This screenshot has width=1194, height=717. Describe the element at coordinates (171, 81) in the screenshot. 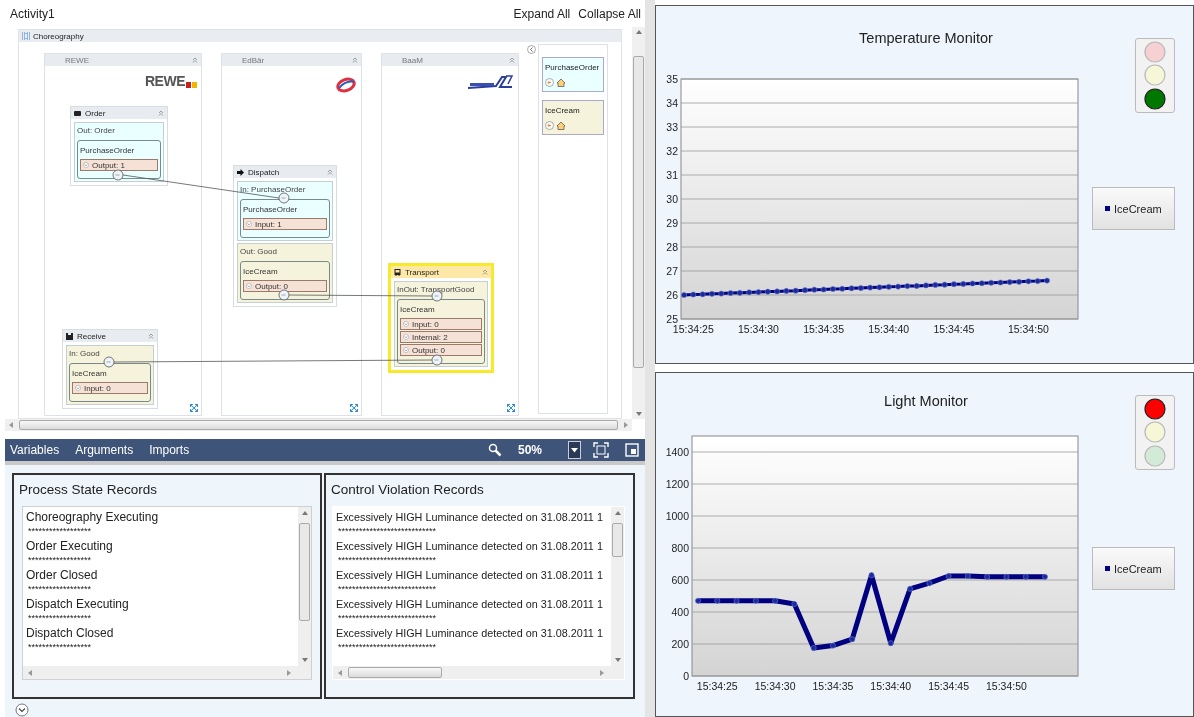

I see `lane-logo: REWE` at that location.